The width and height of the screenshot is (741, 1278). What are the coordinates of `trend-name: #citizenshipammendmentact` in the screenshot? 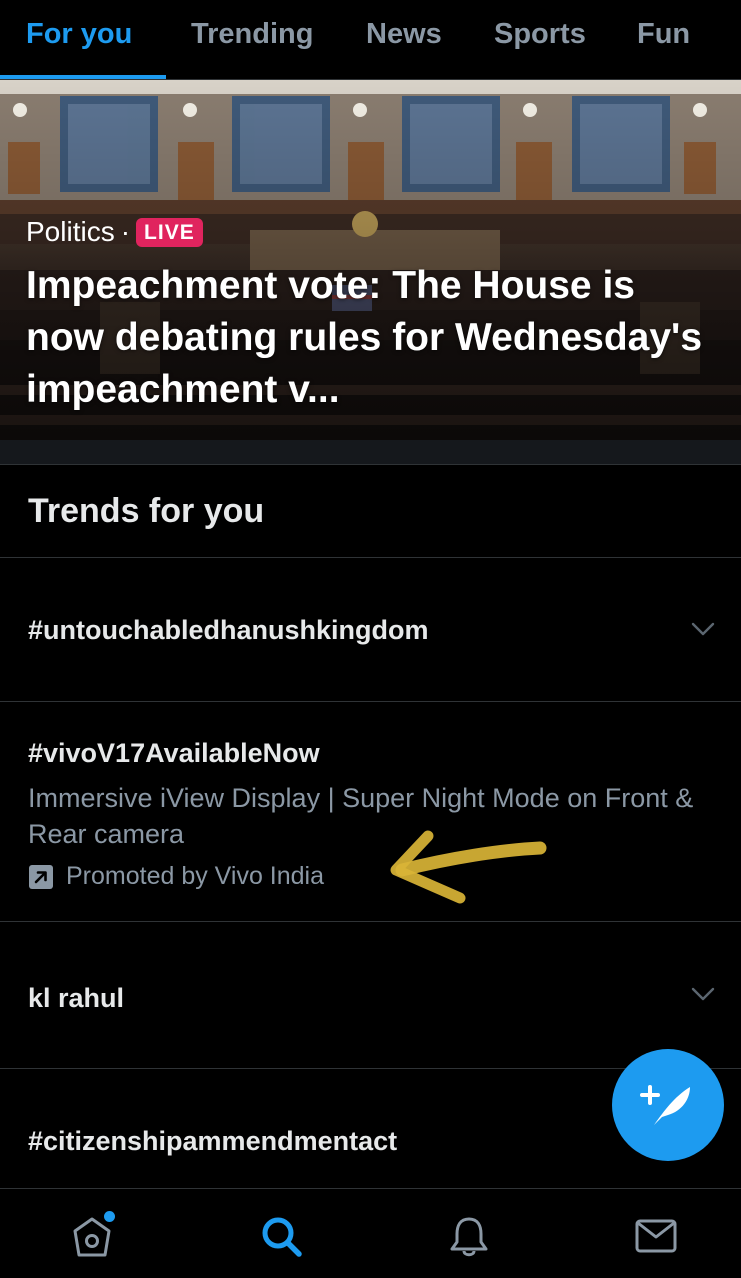 It's located at (212, 1141).